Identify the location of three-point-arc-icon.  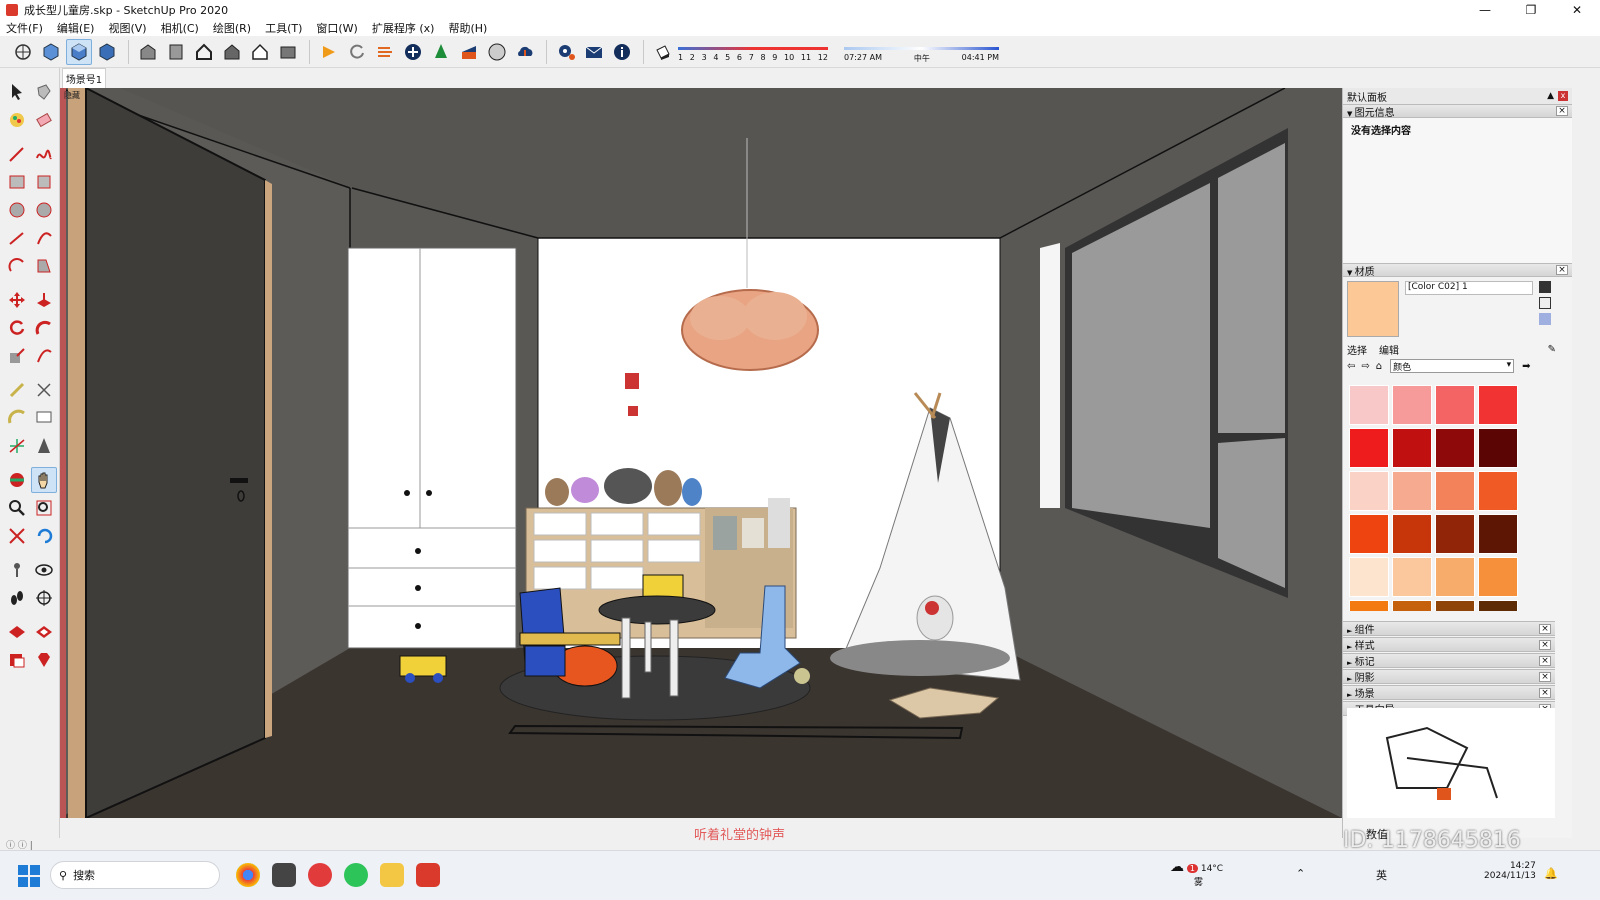
(17, 266).